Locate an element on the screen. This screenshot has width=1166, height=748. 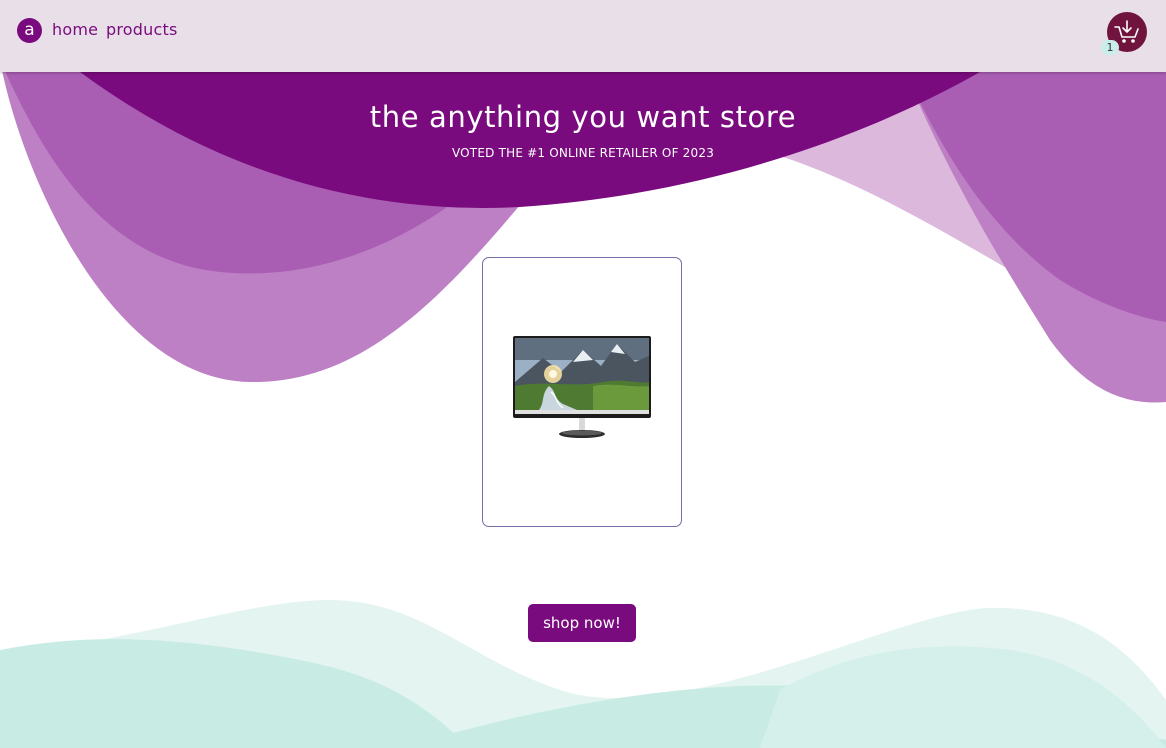
monitor-icon is located at coordinates (582, 387).